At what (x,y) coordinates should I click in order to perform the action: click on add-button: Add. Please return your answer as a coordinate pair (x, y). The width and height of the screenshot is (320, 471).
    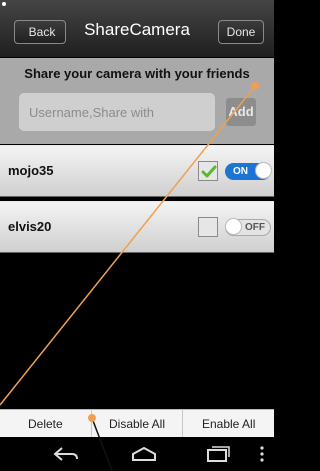
    Looking at the image, I should click on (241, 112).